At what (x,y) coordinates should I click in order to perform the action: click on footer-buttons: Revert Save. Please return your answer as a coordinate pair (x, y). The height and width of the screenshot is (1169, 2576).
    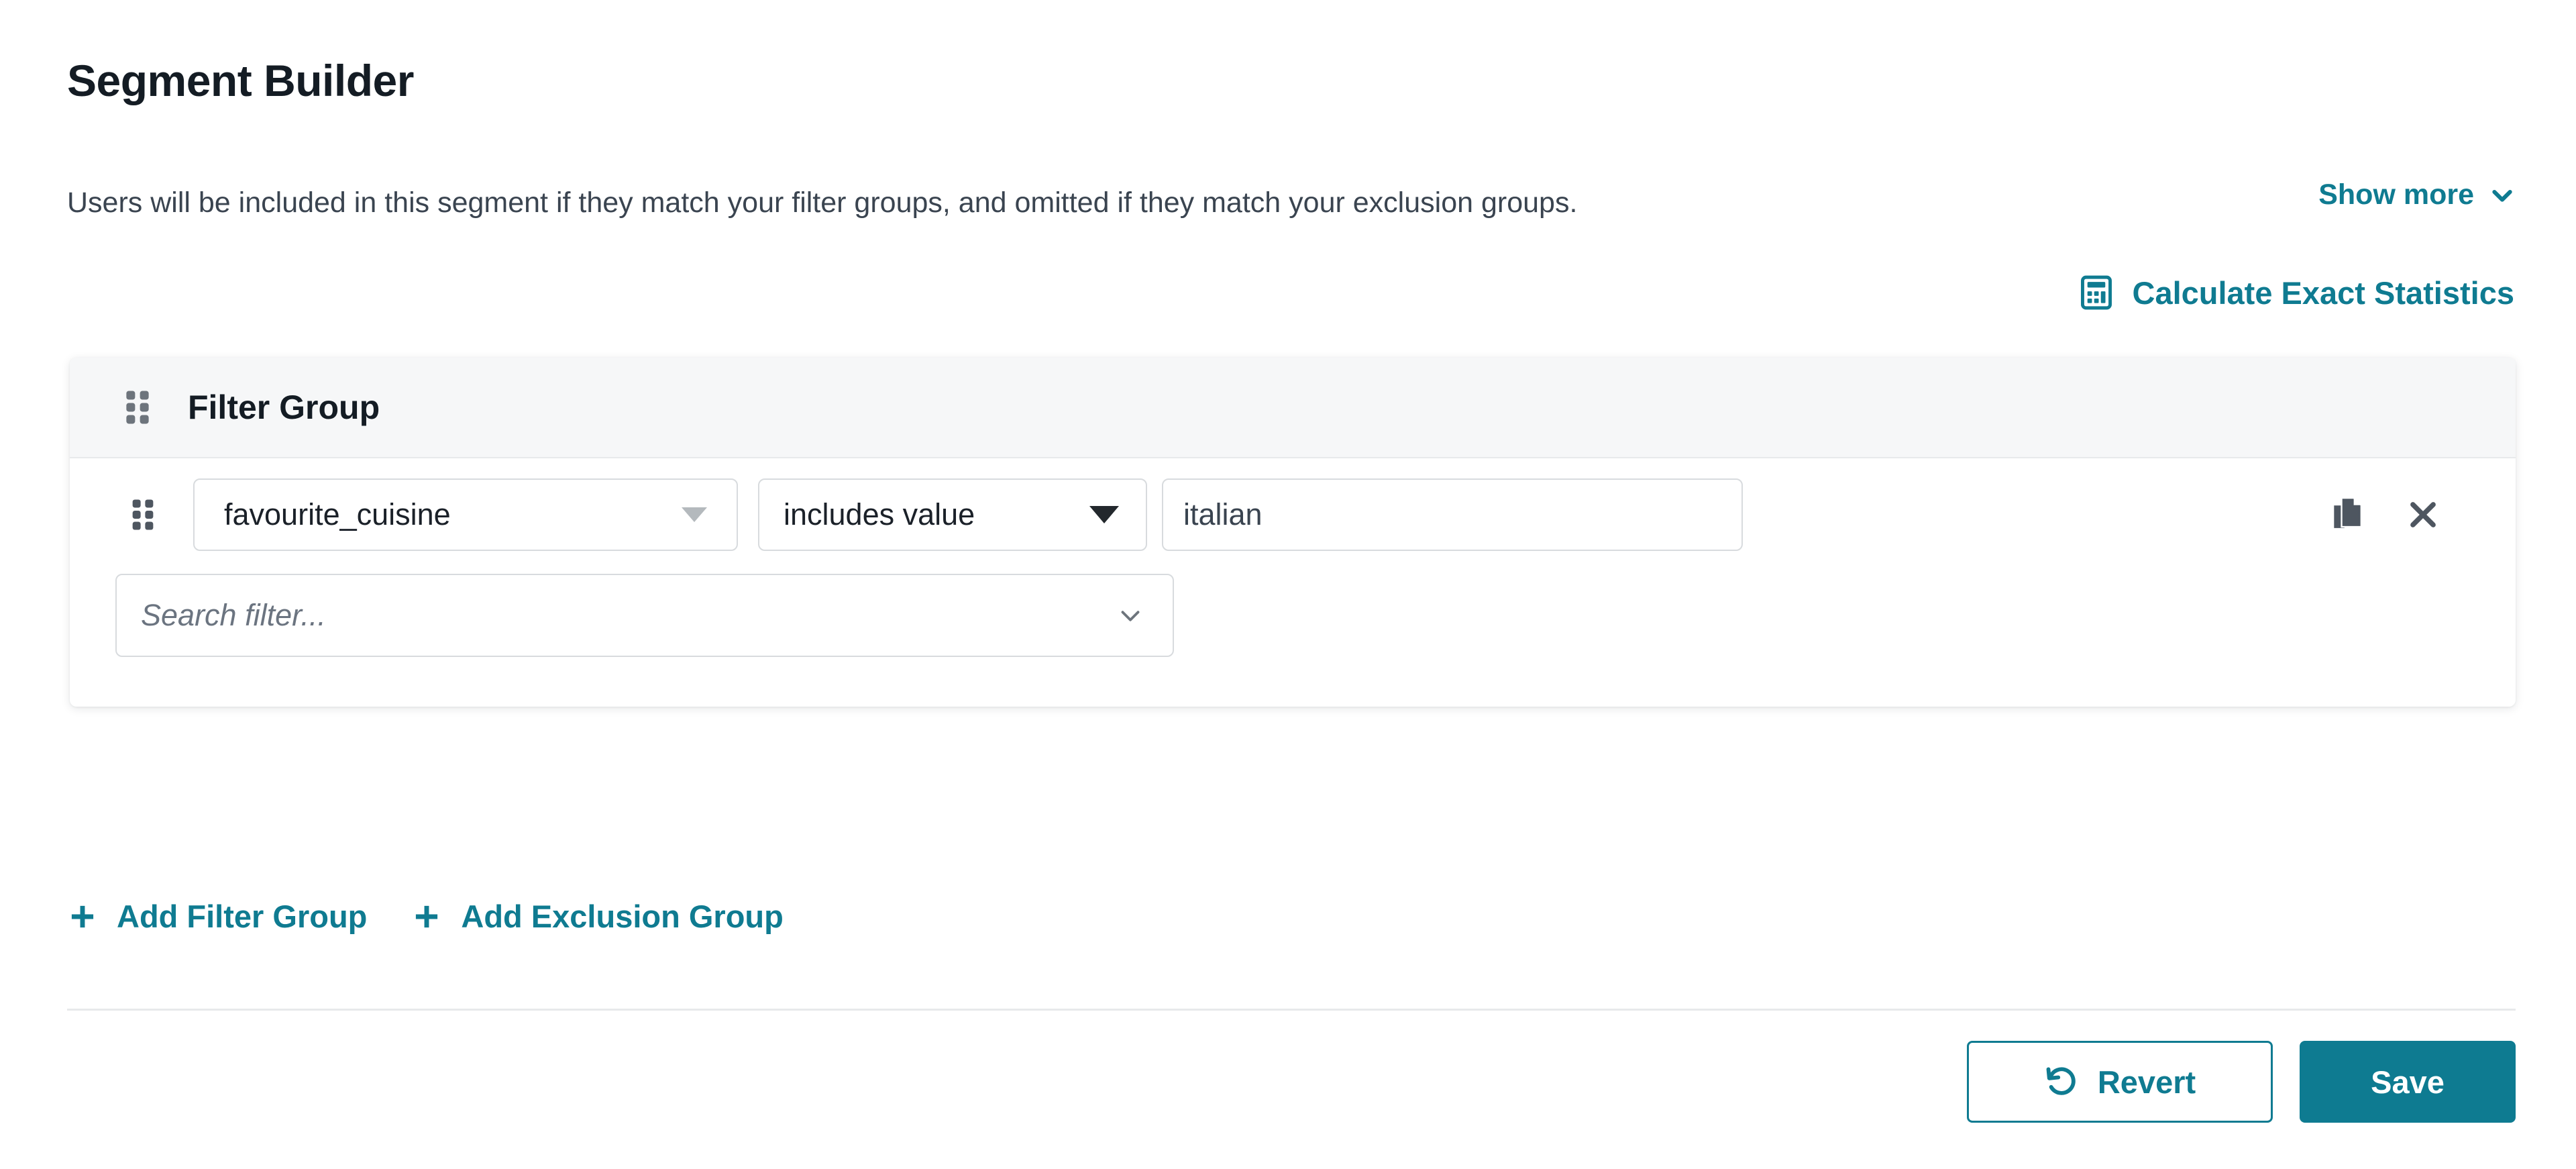
    Looking at the image, I should click on (2241, 1082).